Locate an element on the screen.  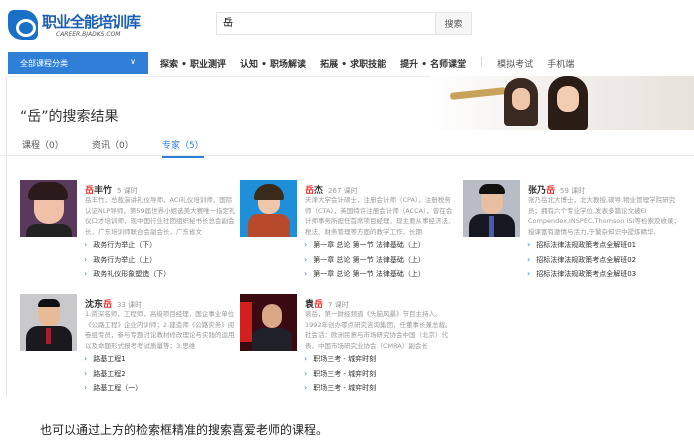
course-link: 招标法律法规政策考点全解班02 is located at coordinates (581, 262).